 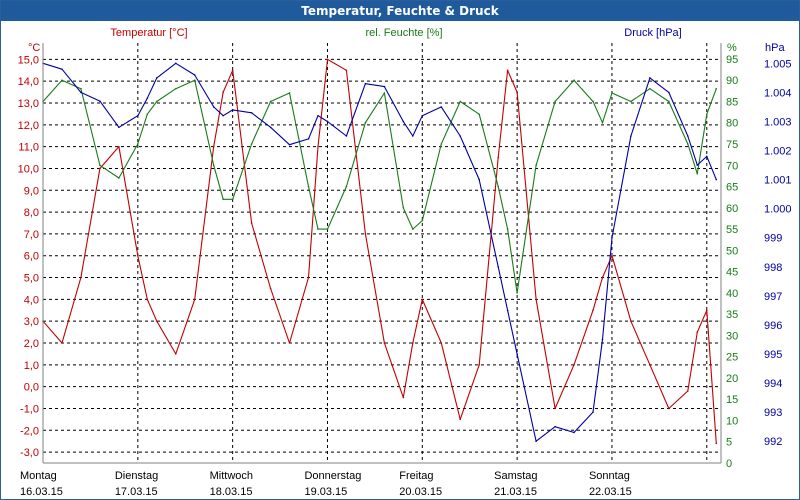 What do you see at coordinates (732, 251) in the screenshot?
I see `humidity-tick-label: 50` at bounding box center [732, 251].